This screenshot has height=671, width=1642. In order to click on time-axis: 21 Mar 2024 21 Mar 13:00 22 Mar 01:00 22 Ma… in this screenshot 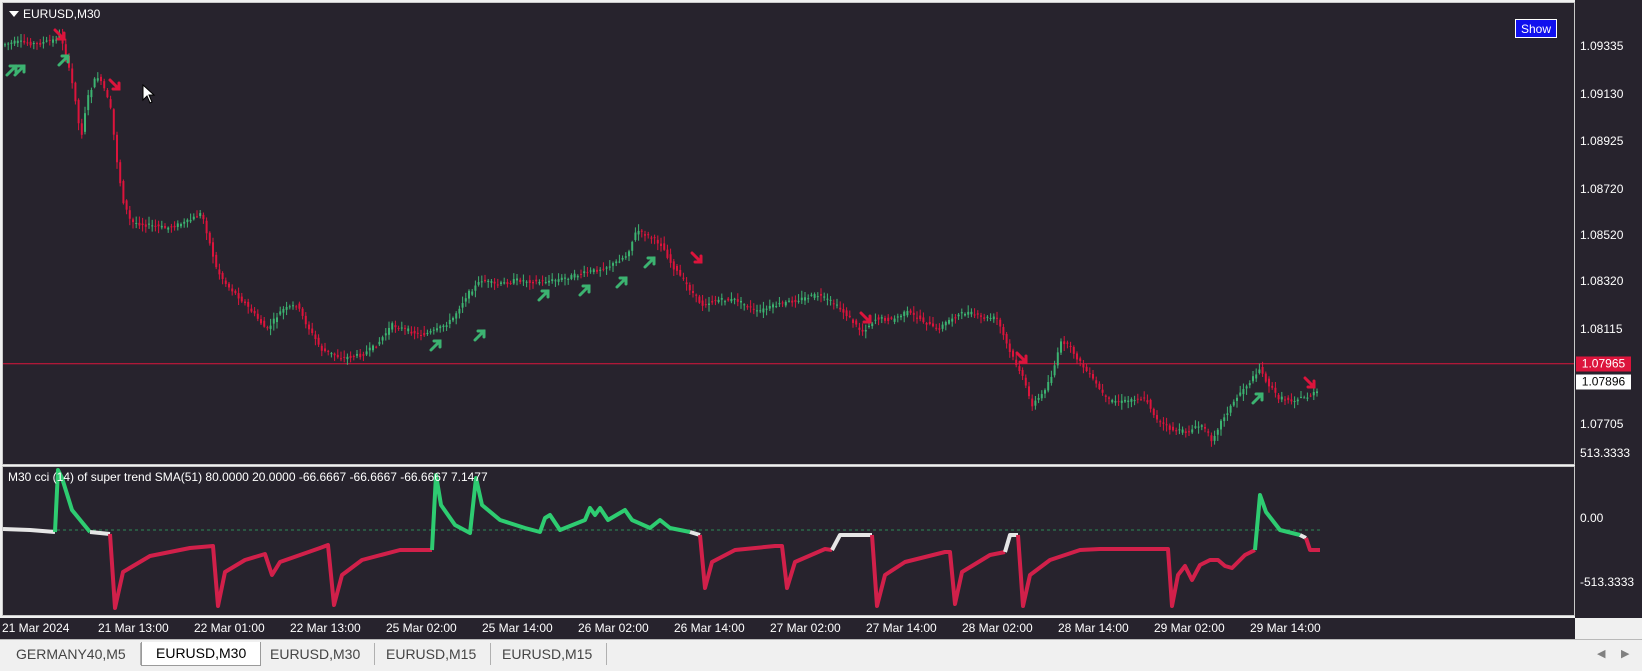, I will do `click(787, 628)`.